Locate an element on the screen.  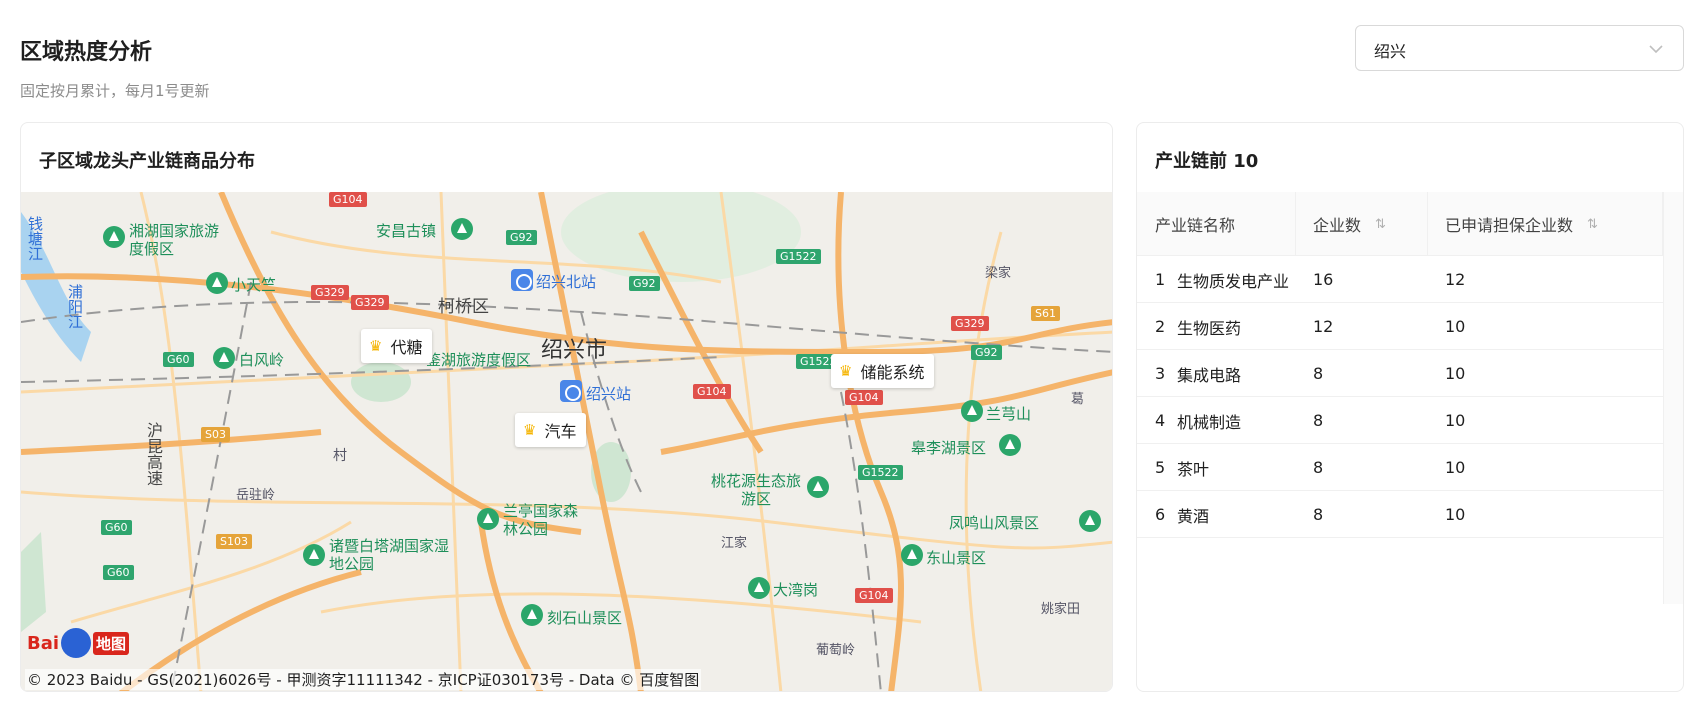
baidu-logo-text: Bai is located at coordinates (43, 643).